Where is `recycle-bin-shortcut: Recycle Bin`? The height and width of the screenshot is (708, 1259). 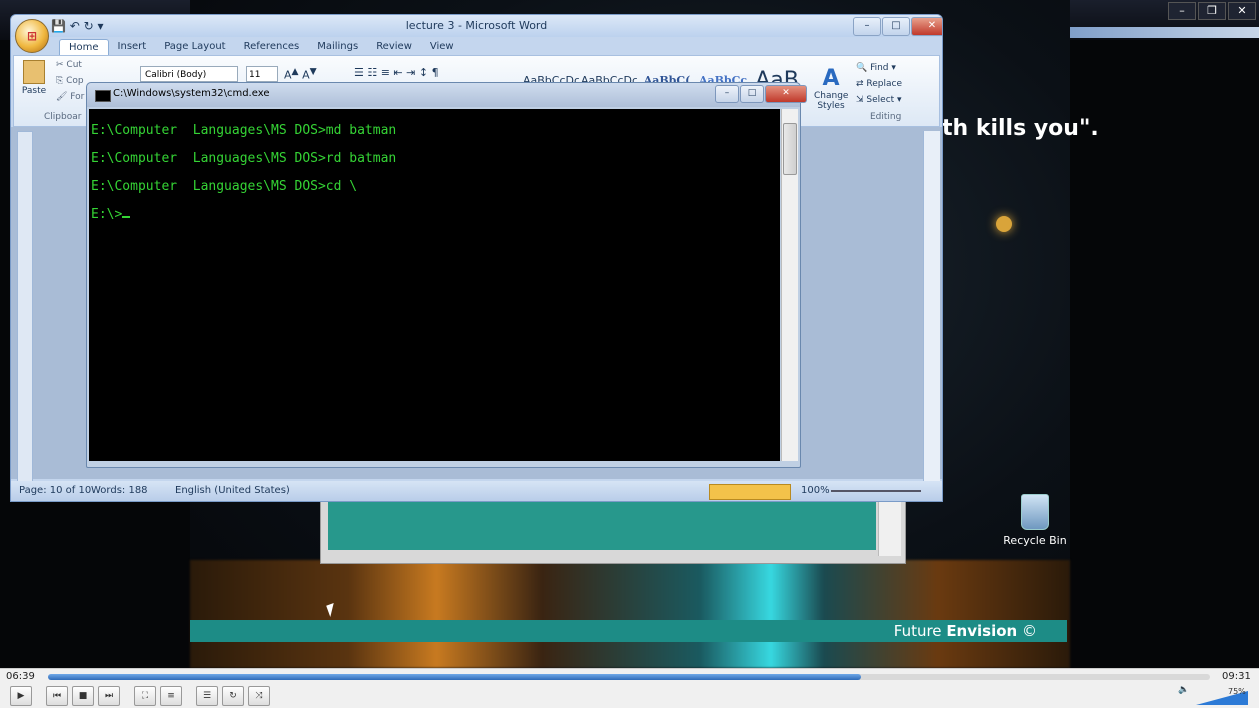 recycle-bin-shortcut: Recycle Bin is located at coordinates (1035, 520).